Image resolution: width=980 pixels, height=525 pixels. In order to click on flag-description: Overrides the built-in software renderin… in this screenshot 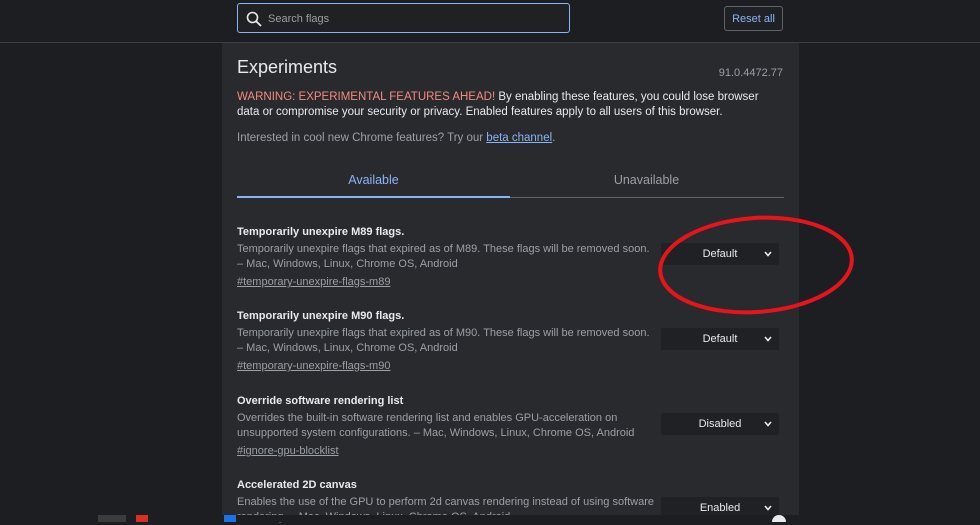, I will do `click(436, 425)`.